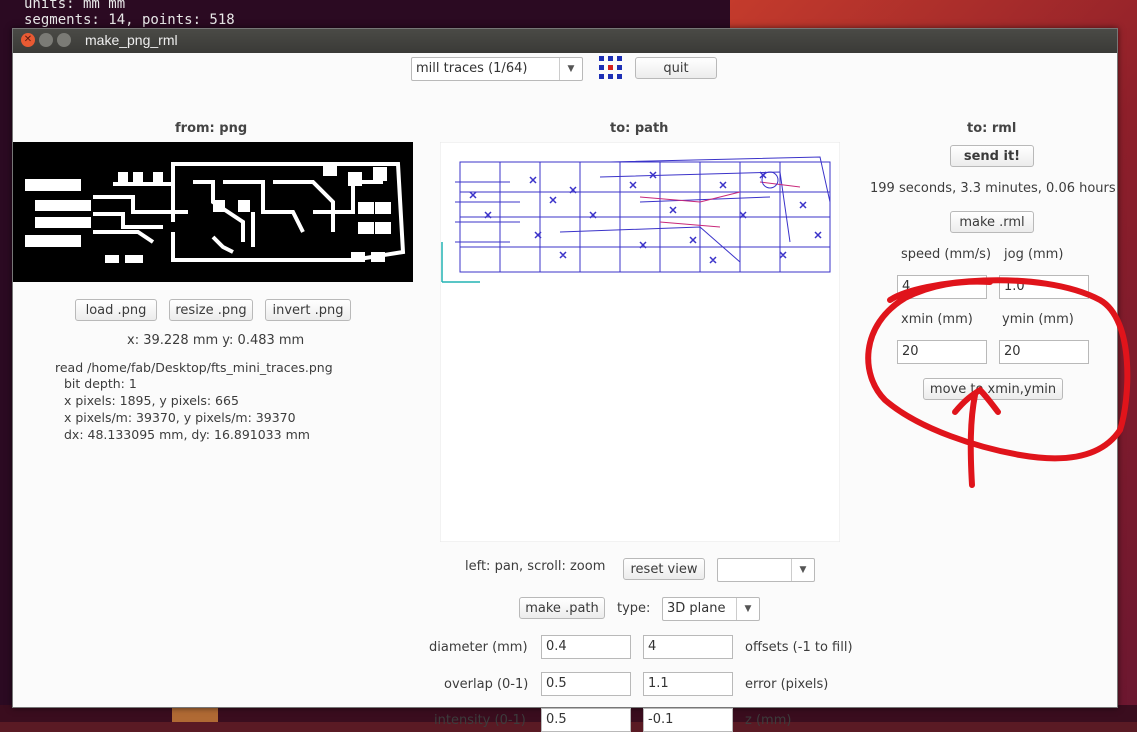 The height and width of the screenshot is (732, 1137). Describe the element at coordinates (1038, 319) in the screenshot. I see `ymin-label: ymin (mm)` at that location.